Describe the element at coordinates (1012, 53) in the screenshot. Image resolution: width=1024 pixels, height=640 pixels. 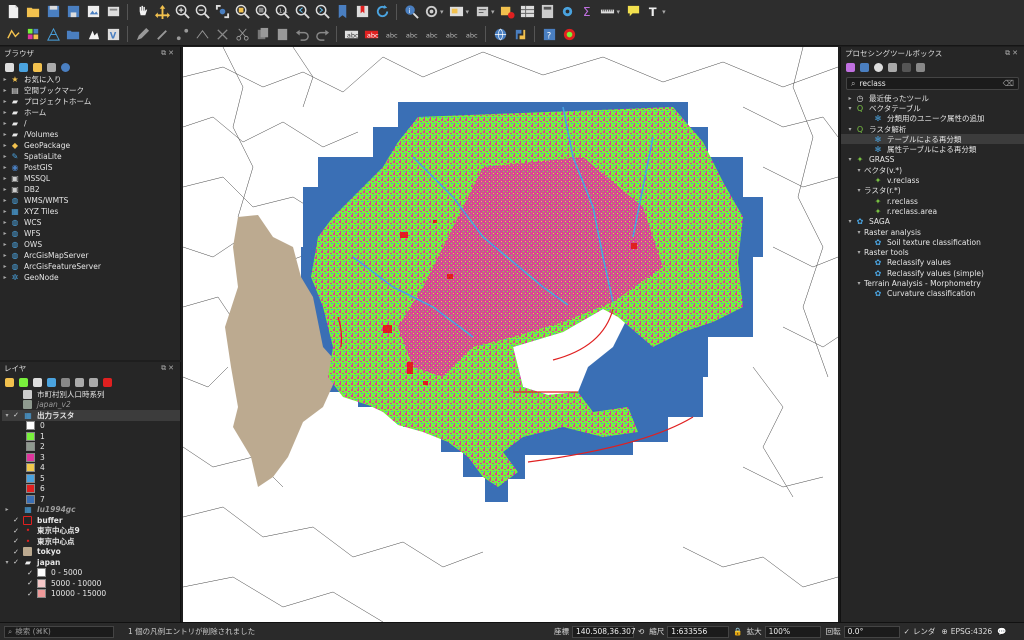
I see `toolbox-float-close-icon: ⧉✕` at that location.